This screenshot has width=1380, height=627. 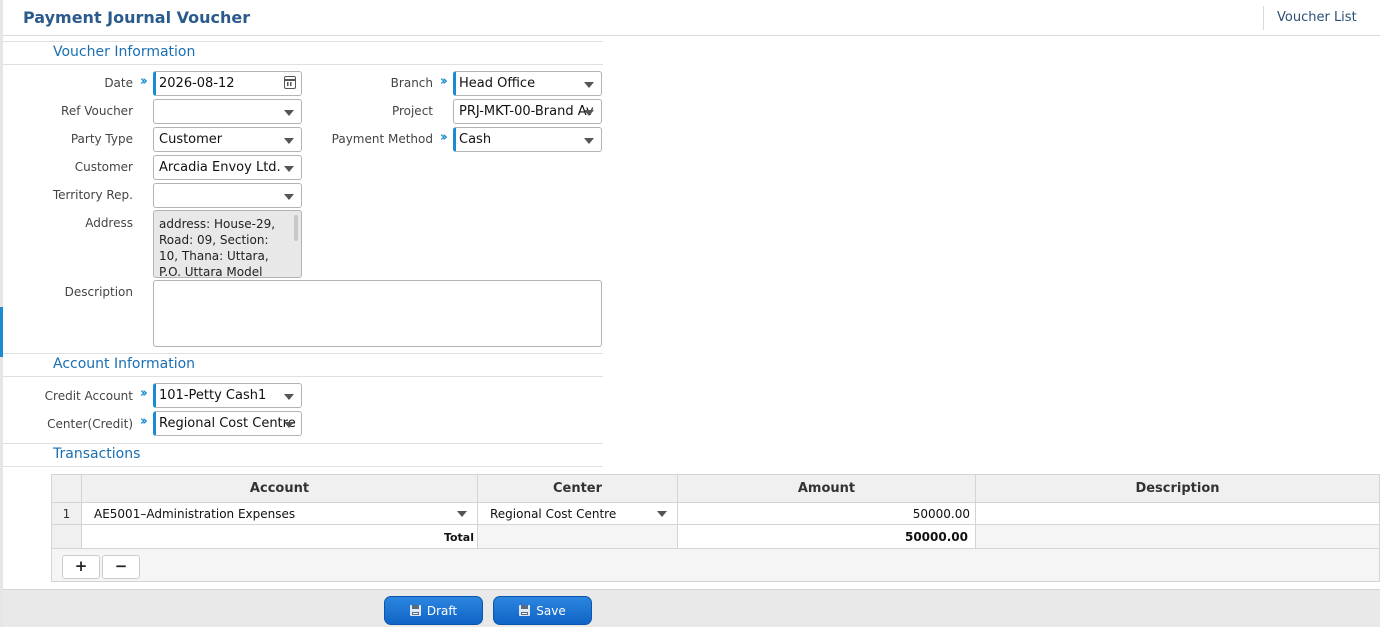 I want to click on project-label: Project, so click(x=412, y=111).